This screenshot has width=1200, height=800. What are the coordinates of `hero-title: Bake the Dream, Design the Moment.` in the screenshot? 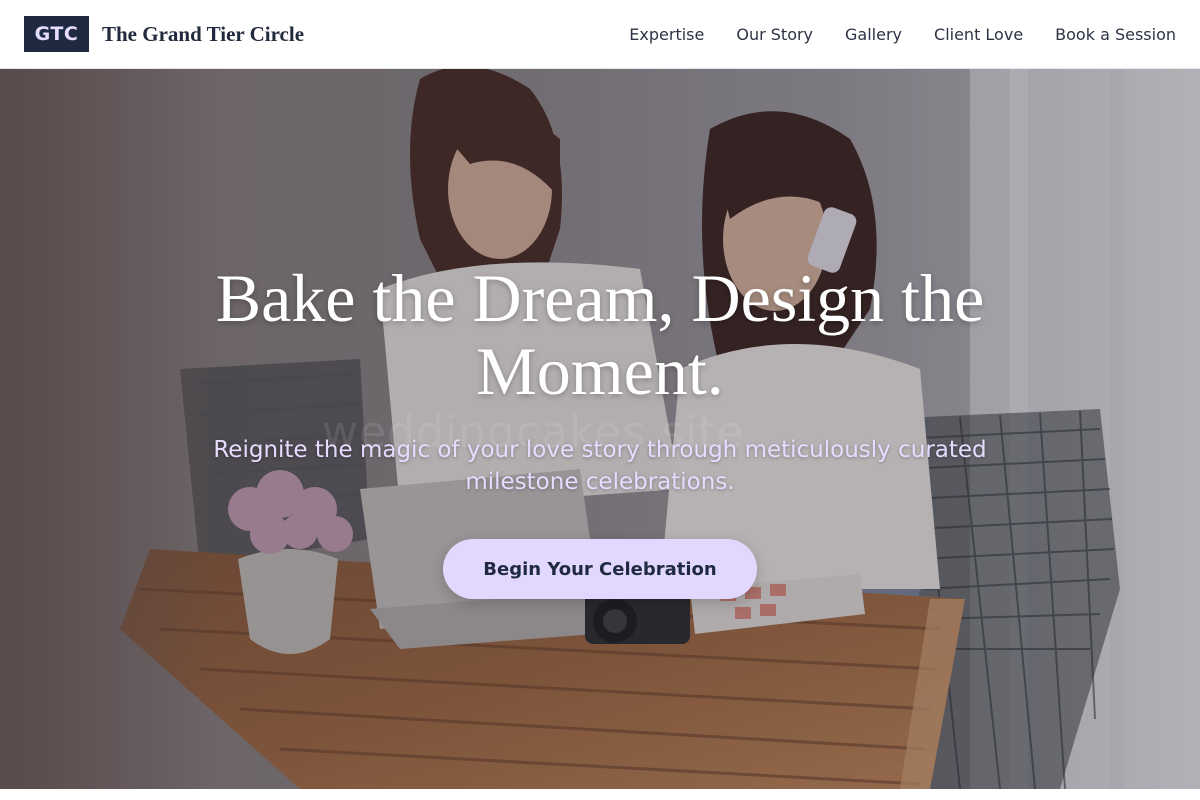 It's located at (600, 334).